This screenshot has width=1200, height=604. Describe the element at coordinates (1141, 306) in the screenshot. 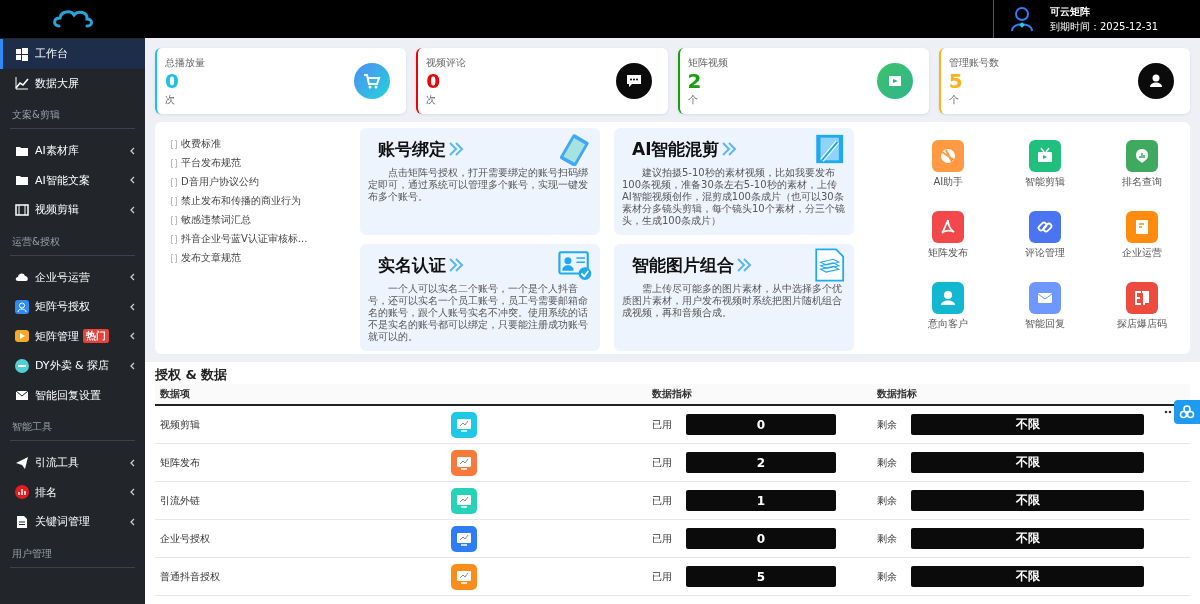

I see `shortcut-tile: 探店爆店码` at that location.